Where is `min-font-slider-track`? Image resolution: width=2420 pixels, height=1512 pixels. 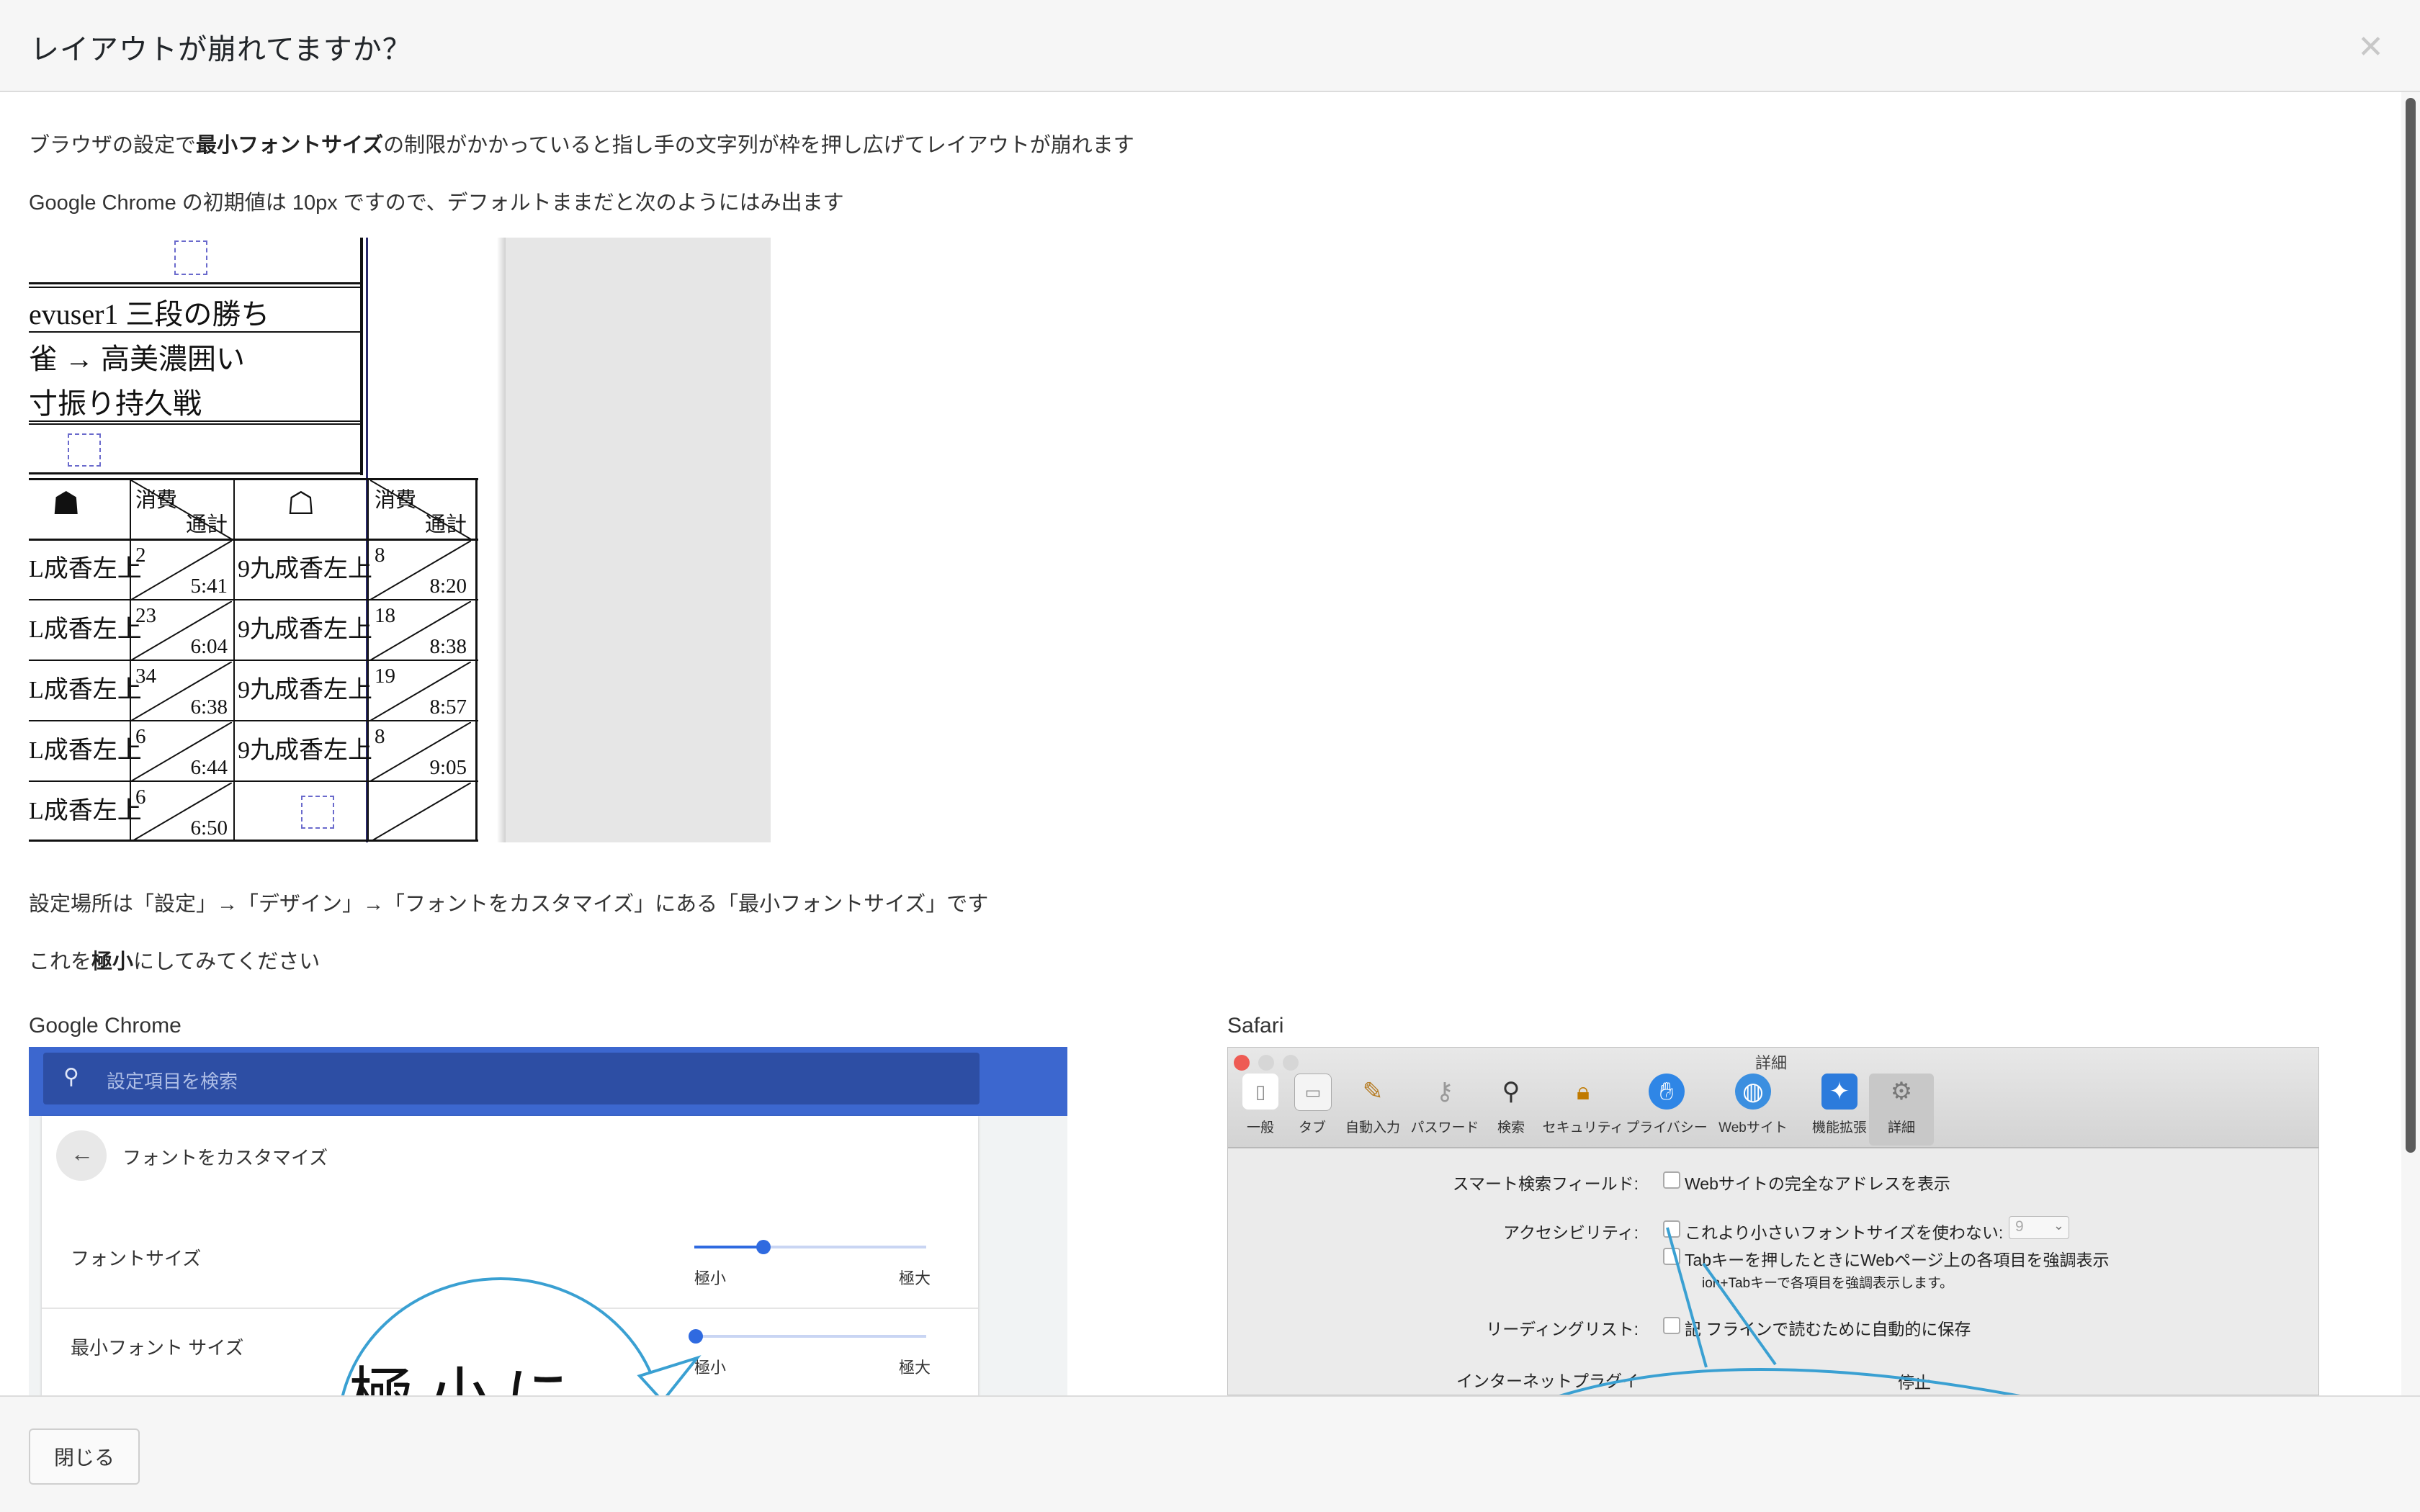
min-font-slider-track is located at coordinates (810, 1336).